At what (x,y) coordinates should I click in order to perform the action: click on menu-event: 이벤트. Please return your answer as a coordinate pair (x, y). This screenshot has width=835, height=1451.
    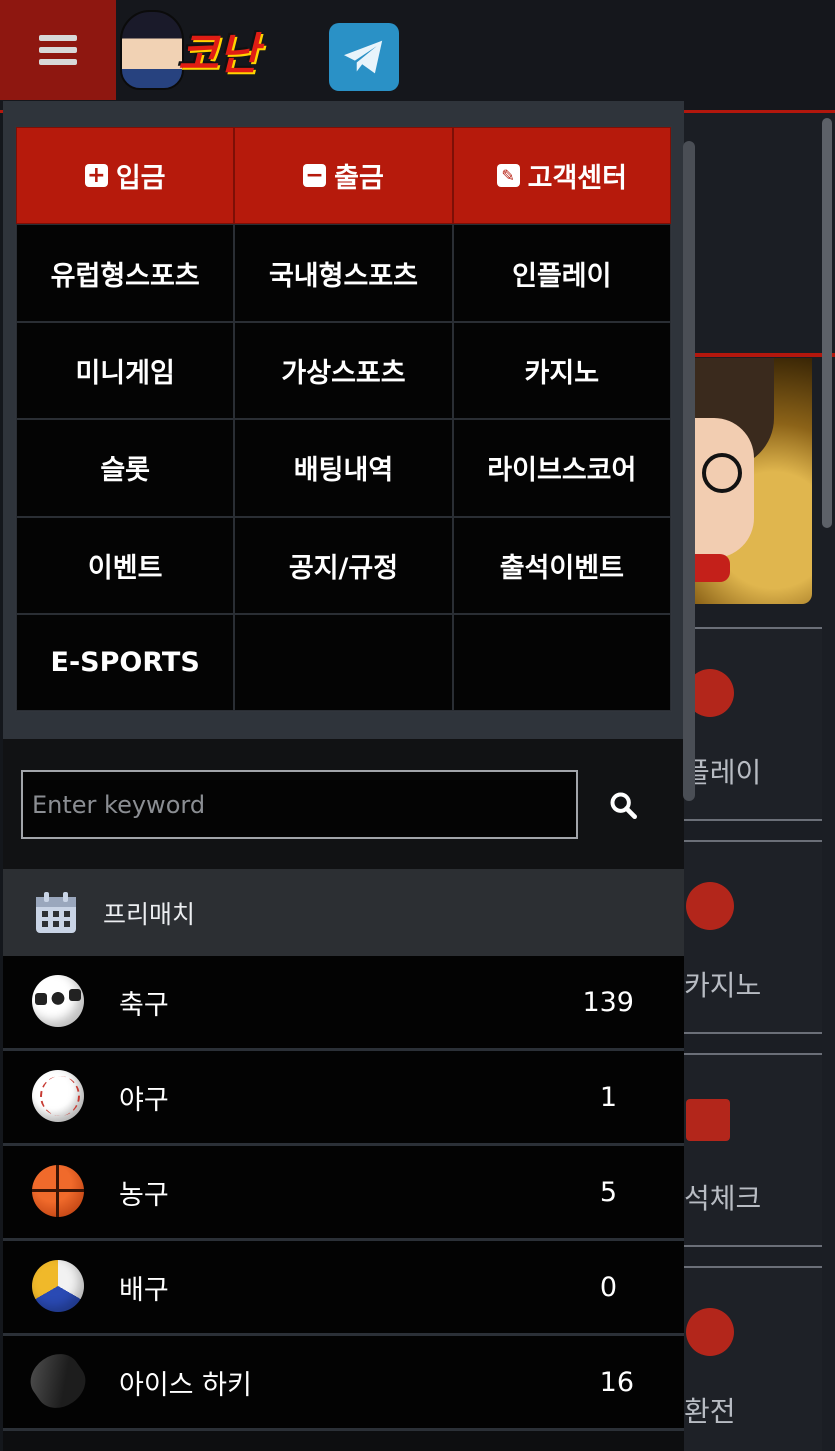
    Looking at the image, I should click on (125, 565).